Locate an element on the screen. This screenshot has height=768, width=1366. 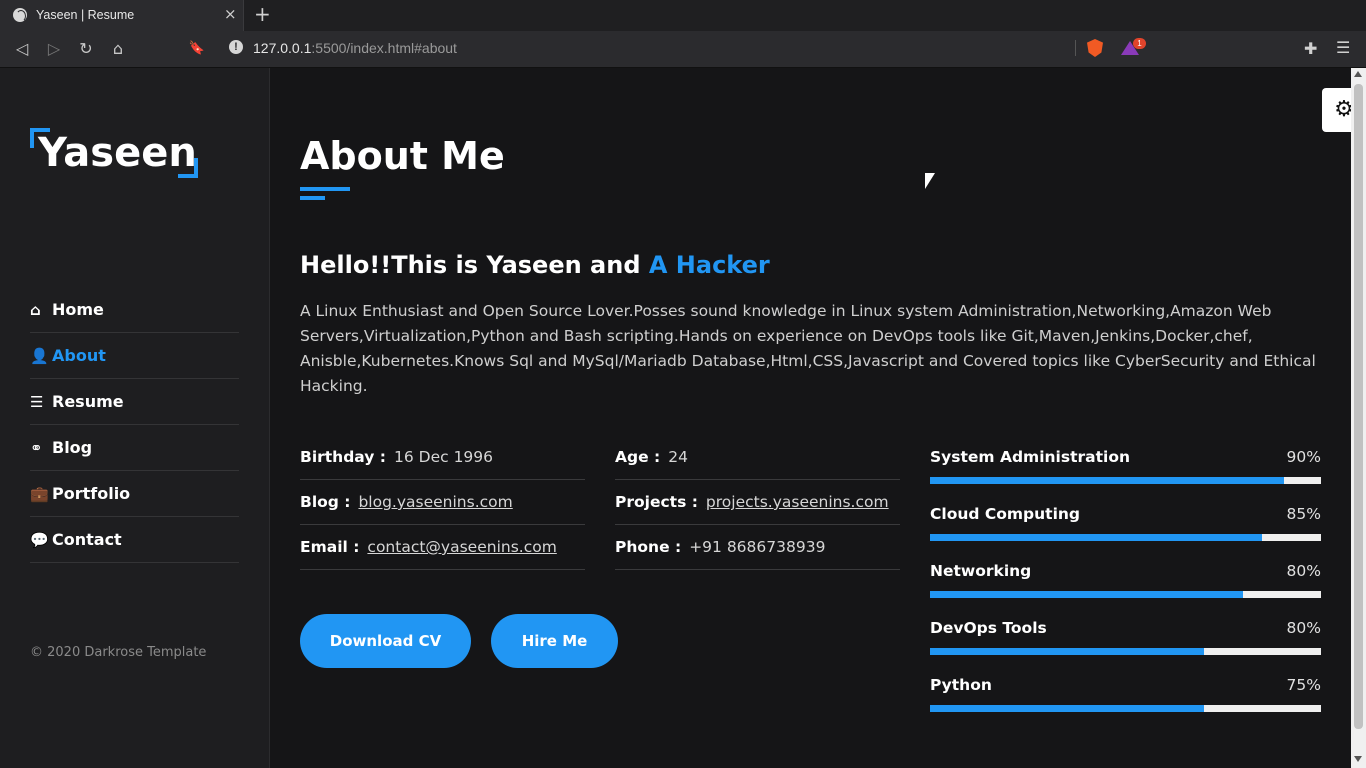
copyright: © 2020 Darkrose Template is located at coordinates (118, 652).